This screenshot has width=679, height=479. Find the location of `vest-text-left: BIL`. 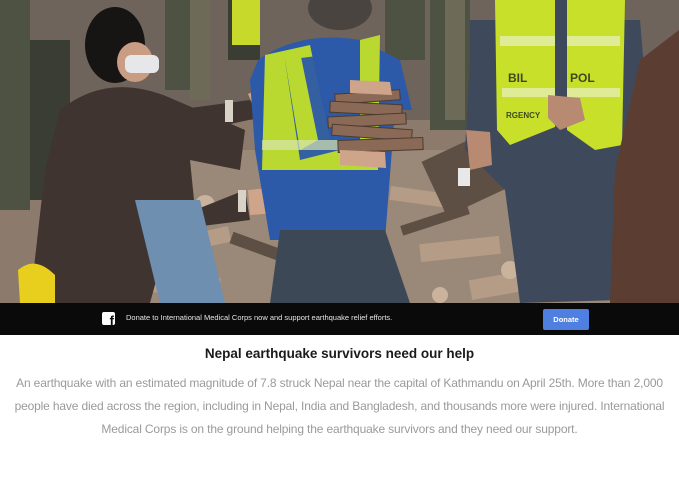

vest-text-left: BIL is located at coordinates (517, 78).